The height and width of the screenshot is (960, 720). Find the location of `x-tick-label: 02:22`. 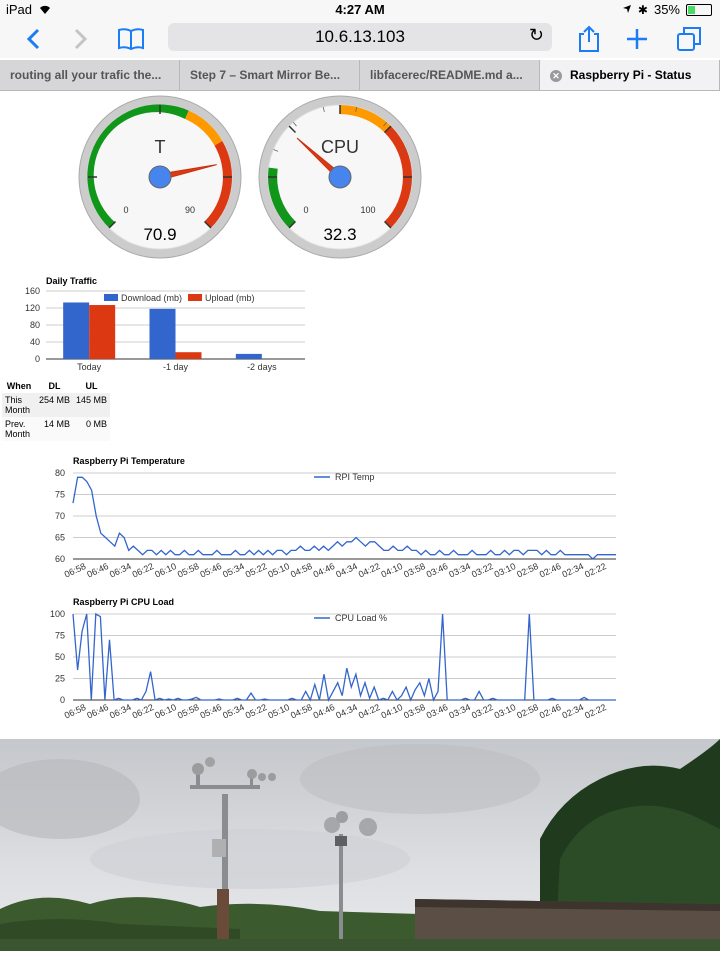

x-tick-label: 02:22 is located at coordinates (595, 570).